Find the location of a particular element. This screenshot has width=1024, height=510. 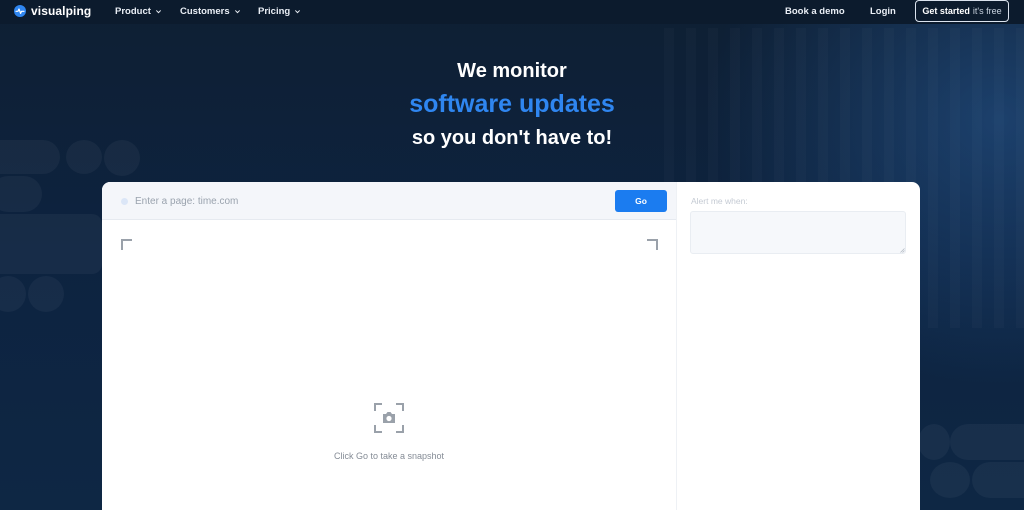

nav-customers: Customers is located at coordinates (210, 11).